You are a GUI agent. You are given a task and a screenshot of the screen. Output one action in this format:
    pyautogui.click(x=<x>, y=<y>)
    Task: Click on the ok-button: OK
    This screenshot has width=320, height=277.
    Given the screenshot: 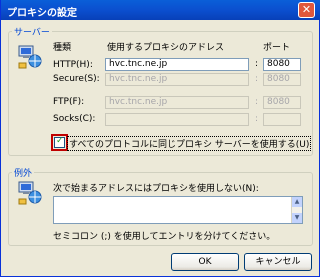 What is the action you would take?
    pyautogui.click(x=205, y=262)
    